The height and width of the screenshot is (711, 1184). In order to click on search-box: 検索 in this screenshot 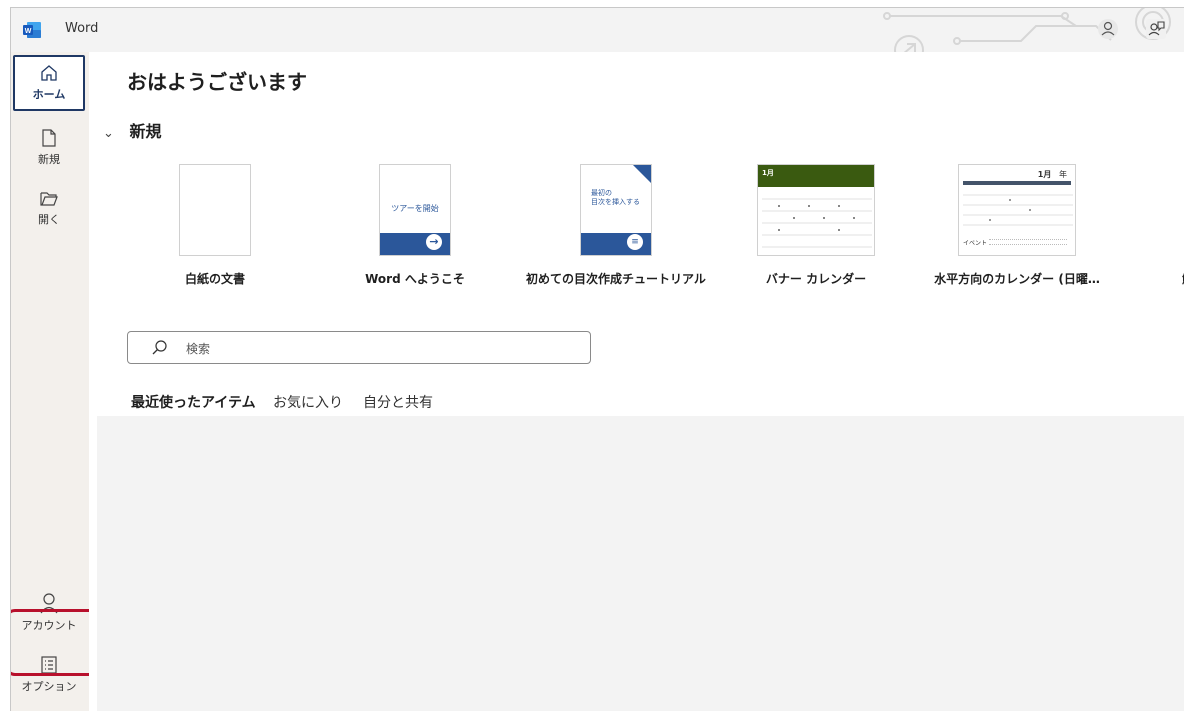, I will do `click(359, 347)`.